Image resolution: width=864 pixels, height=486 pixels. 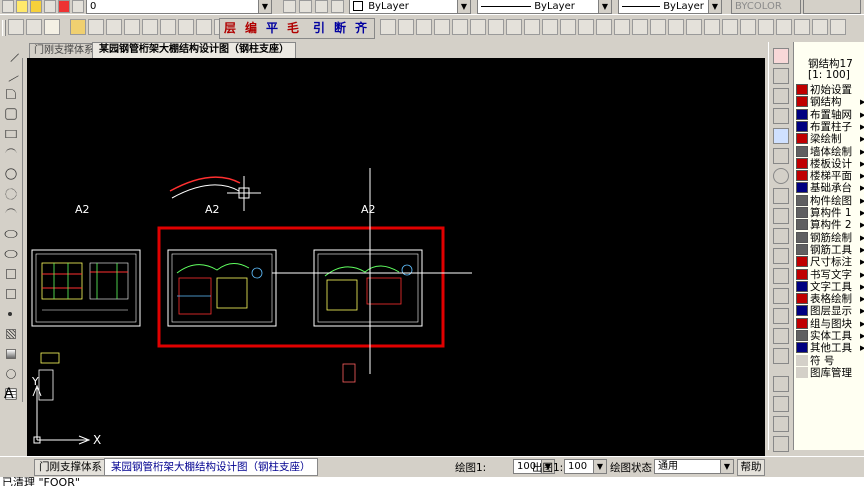 I want to click on insert-block-icon, so click(x=11, y=274).